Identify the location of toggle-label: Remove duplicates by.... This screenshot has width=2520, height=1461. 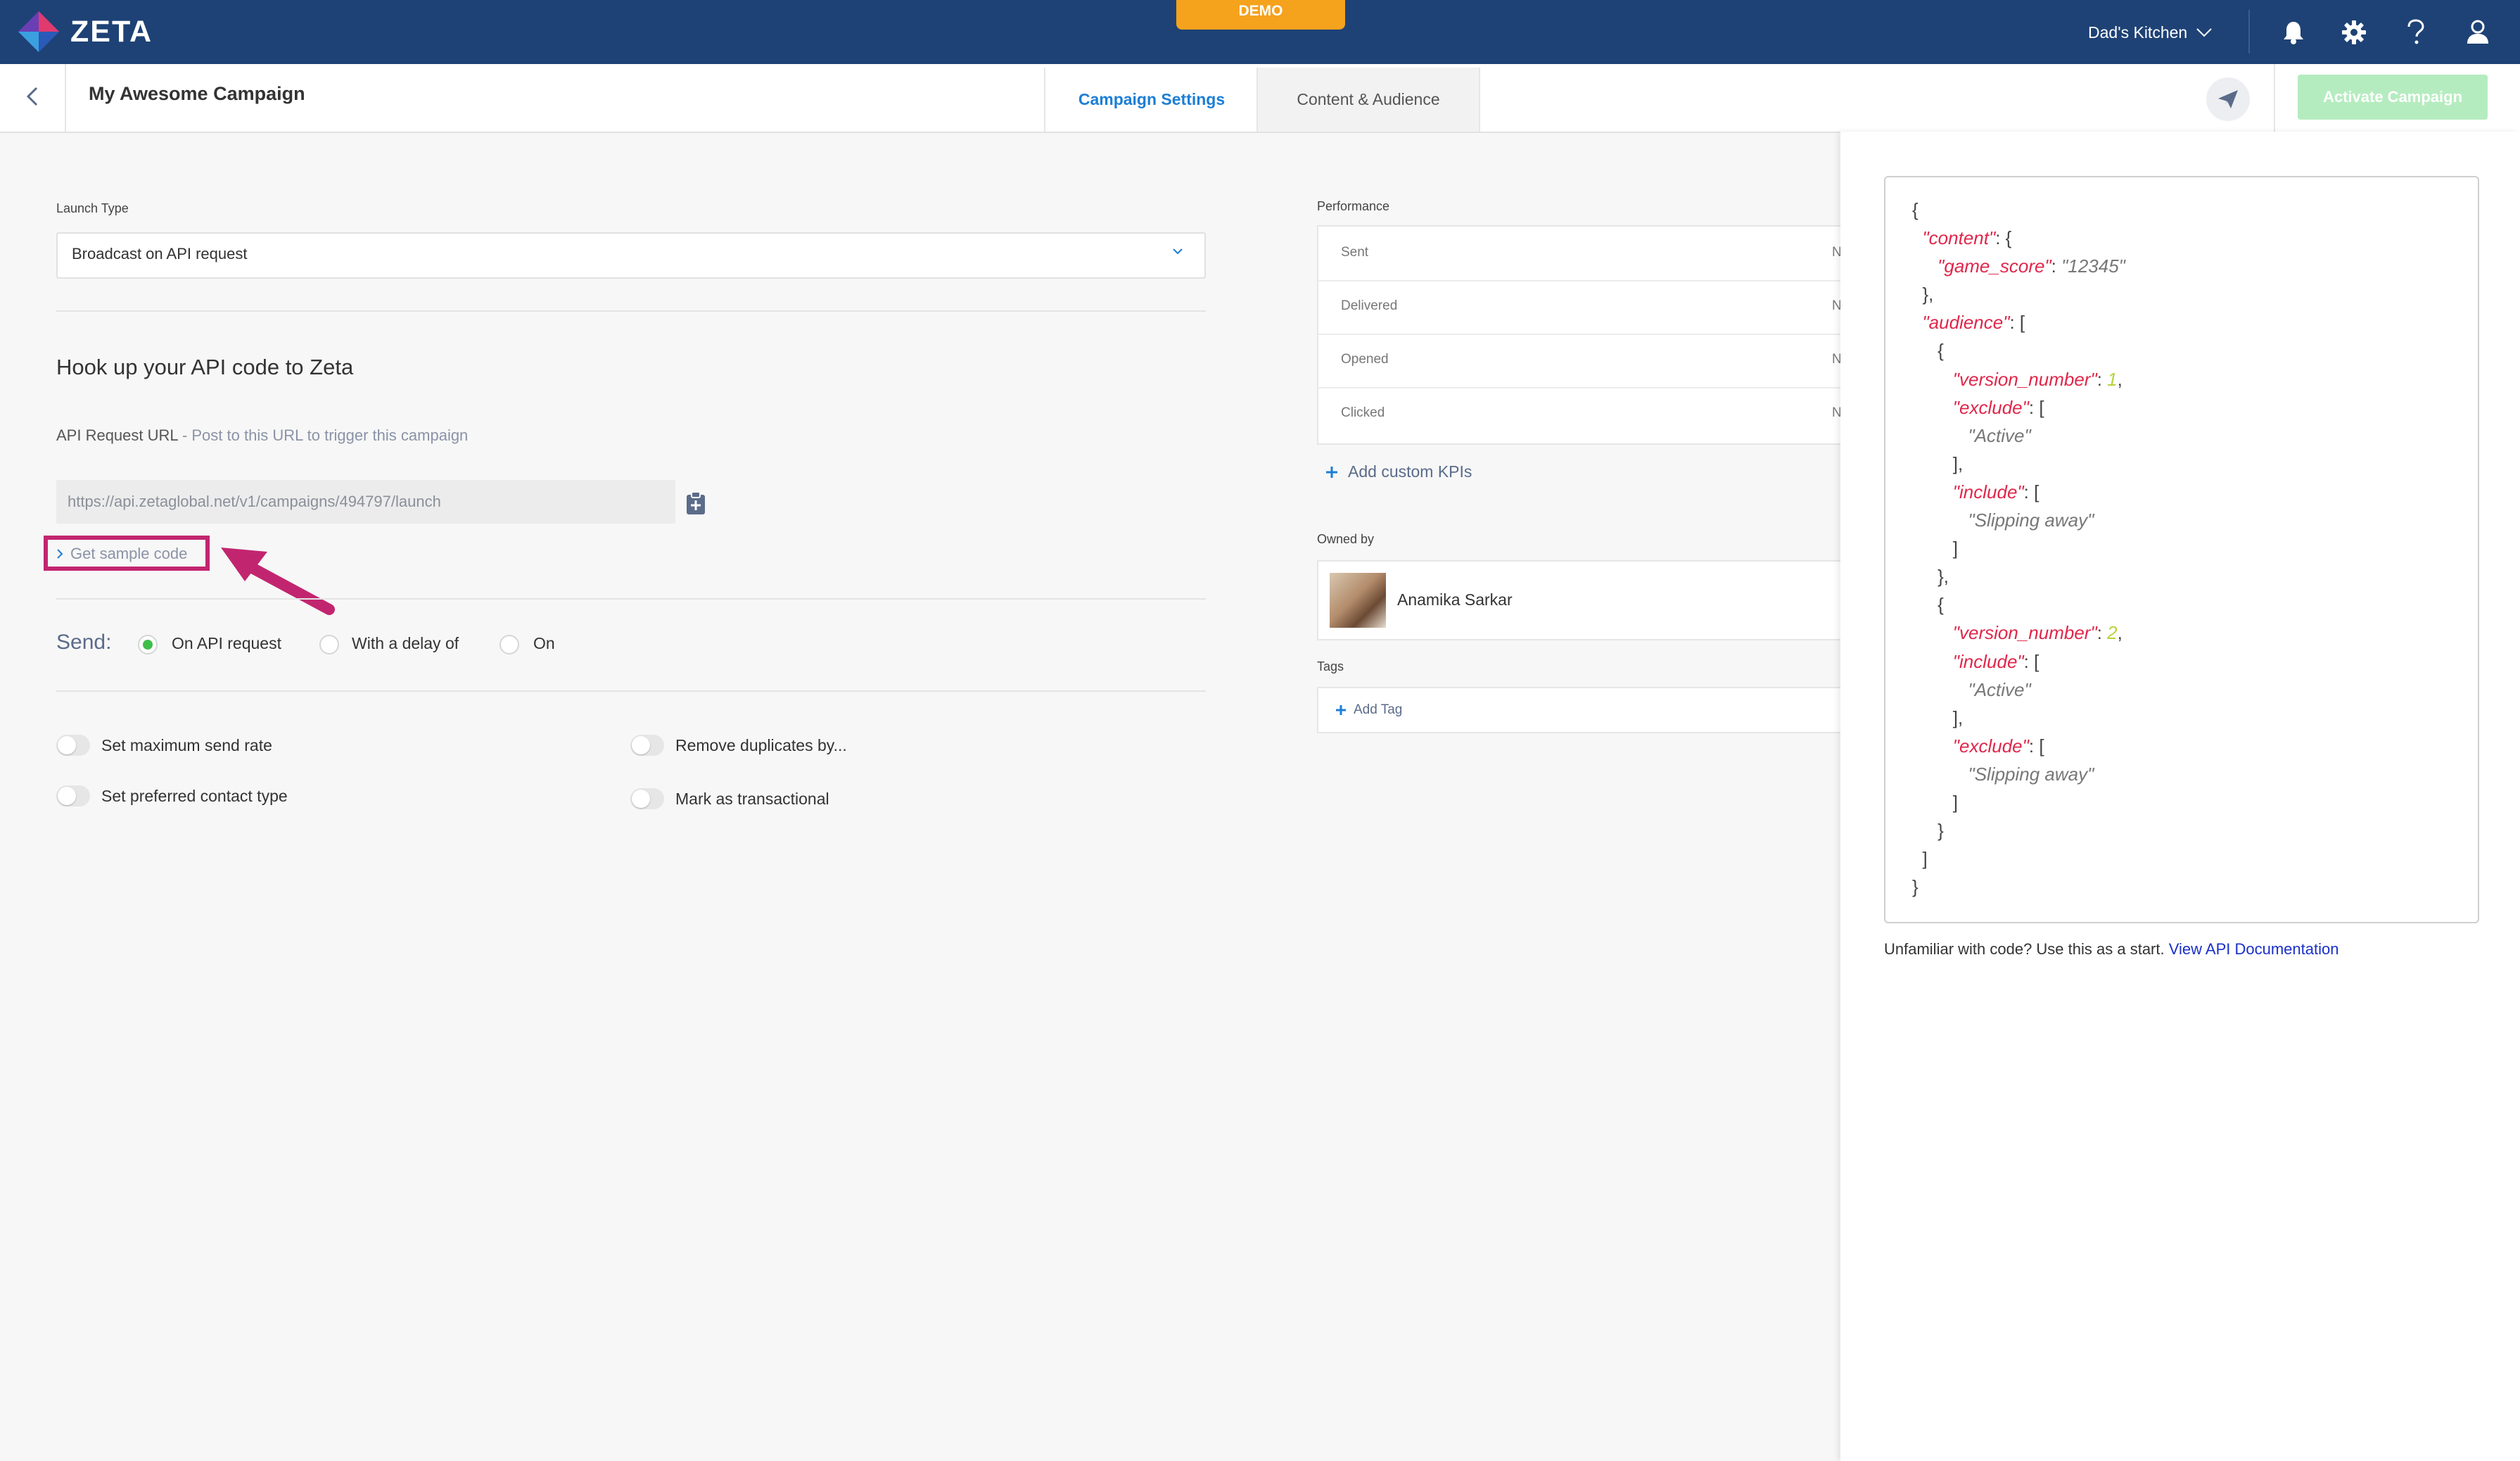
(761, 745).